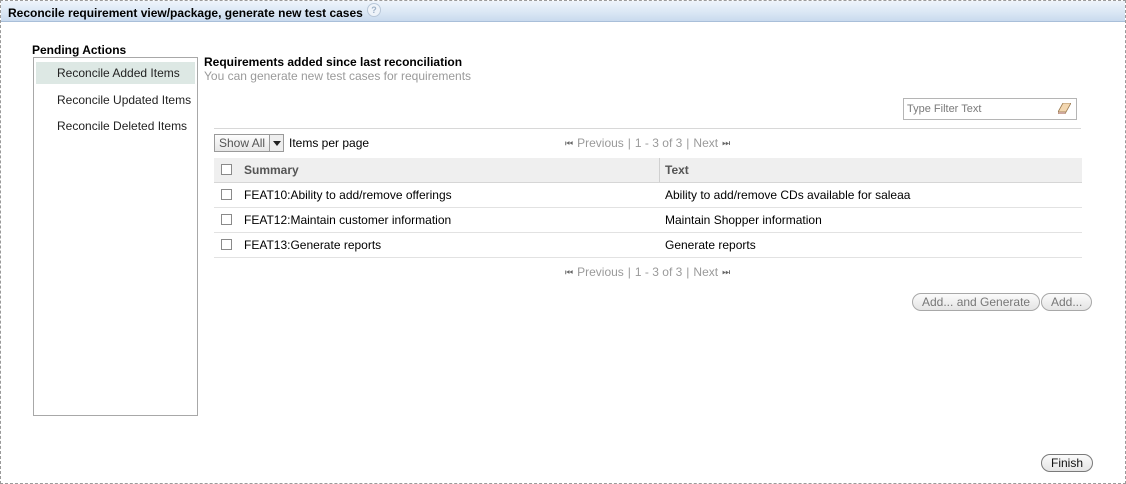 Image resolution: width=1126 pixels, height=484 pixels. I want to click on nav-reconcile-added: Reconcile Added Items, so click(115, 73).